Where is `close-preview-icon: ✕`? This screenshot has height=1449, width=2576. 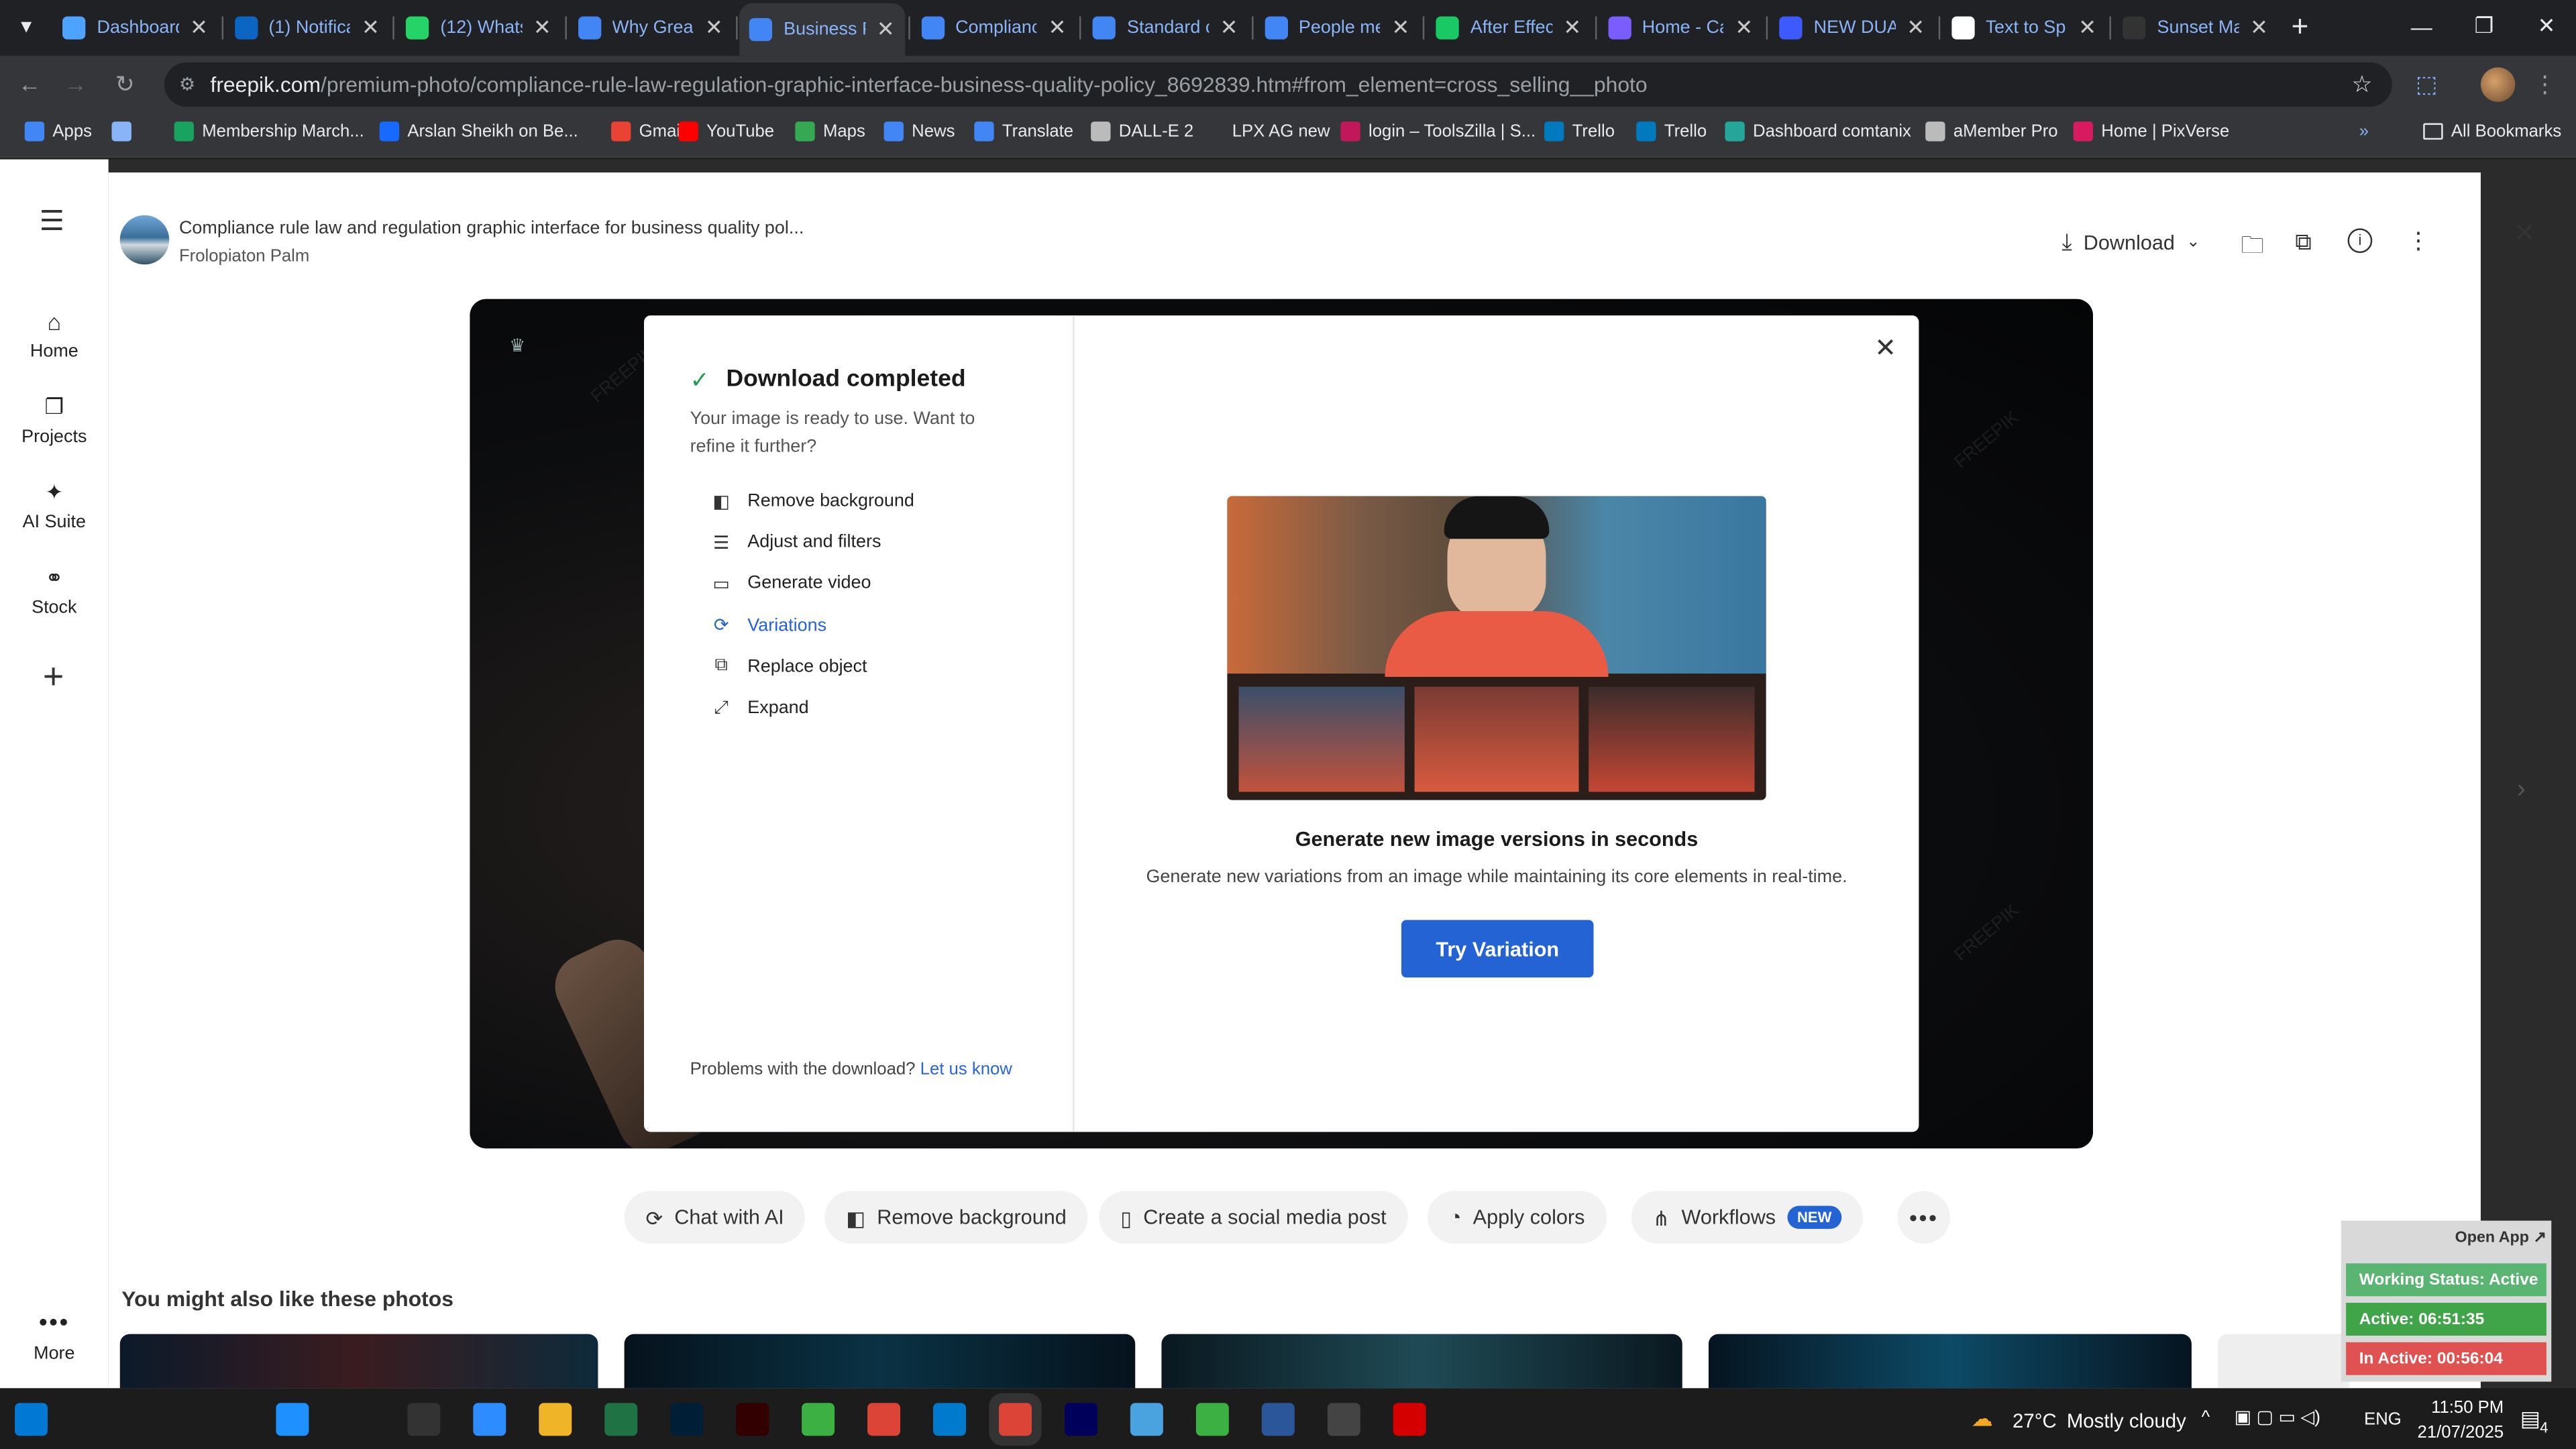
close-preview-icon: ✕ is located at coordinates (2525, 233).